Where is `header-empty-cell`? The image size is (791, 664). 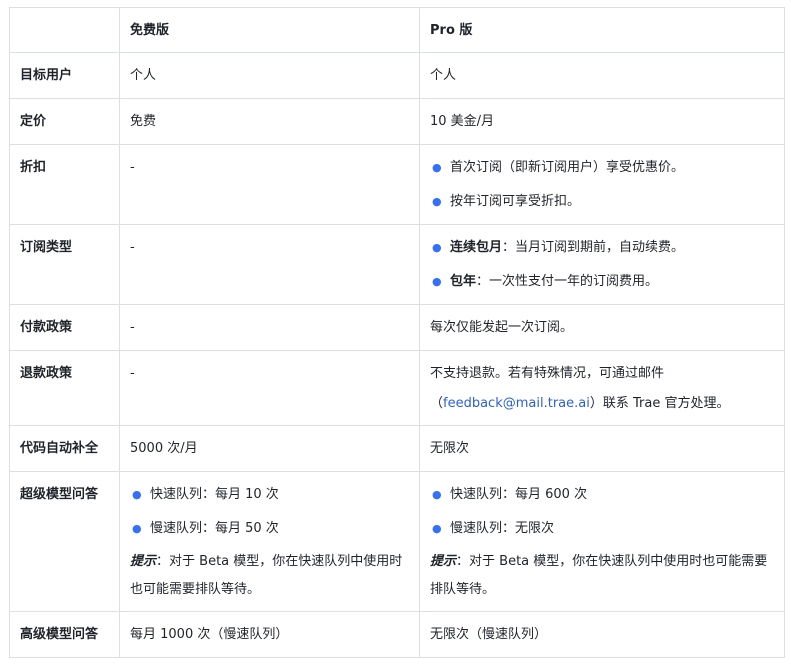 header-empty-cell is located at coordinates (64, 30).